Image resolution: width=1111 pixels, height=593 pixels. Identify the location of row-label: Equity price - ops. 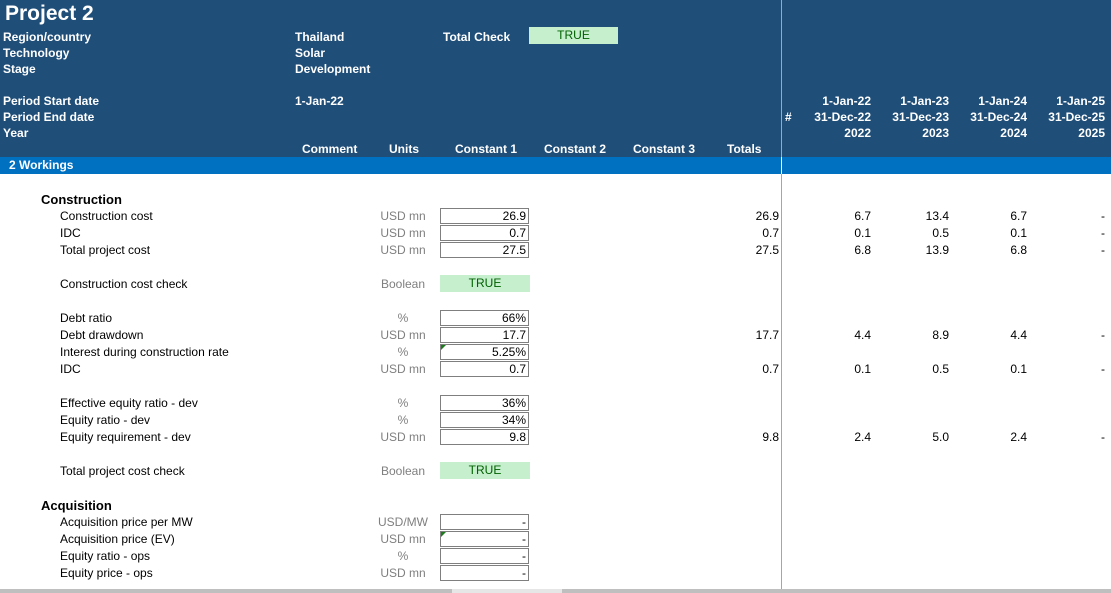
(106, 573).